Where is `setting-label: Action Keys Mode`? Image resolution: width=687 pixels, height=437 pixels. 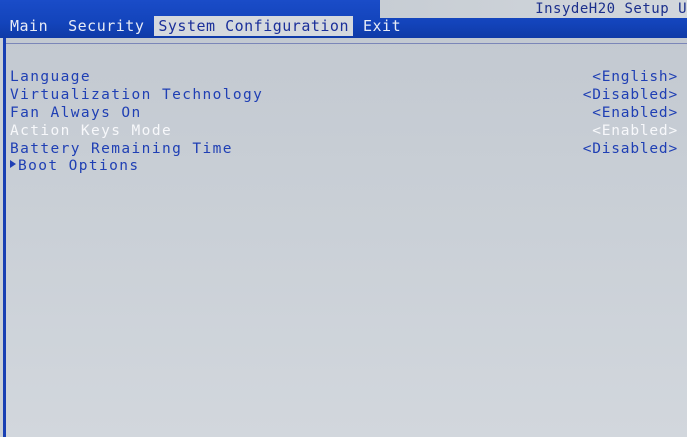
setting-label: Action Keys Mode is located at coordinates (91, 131).